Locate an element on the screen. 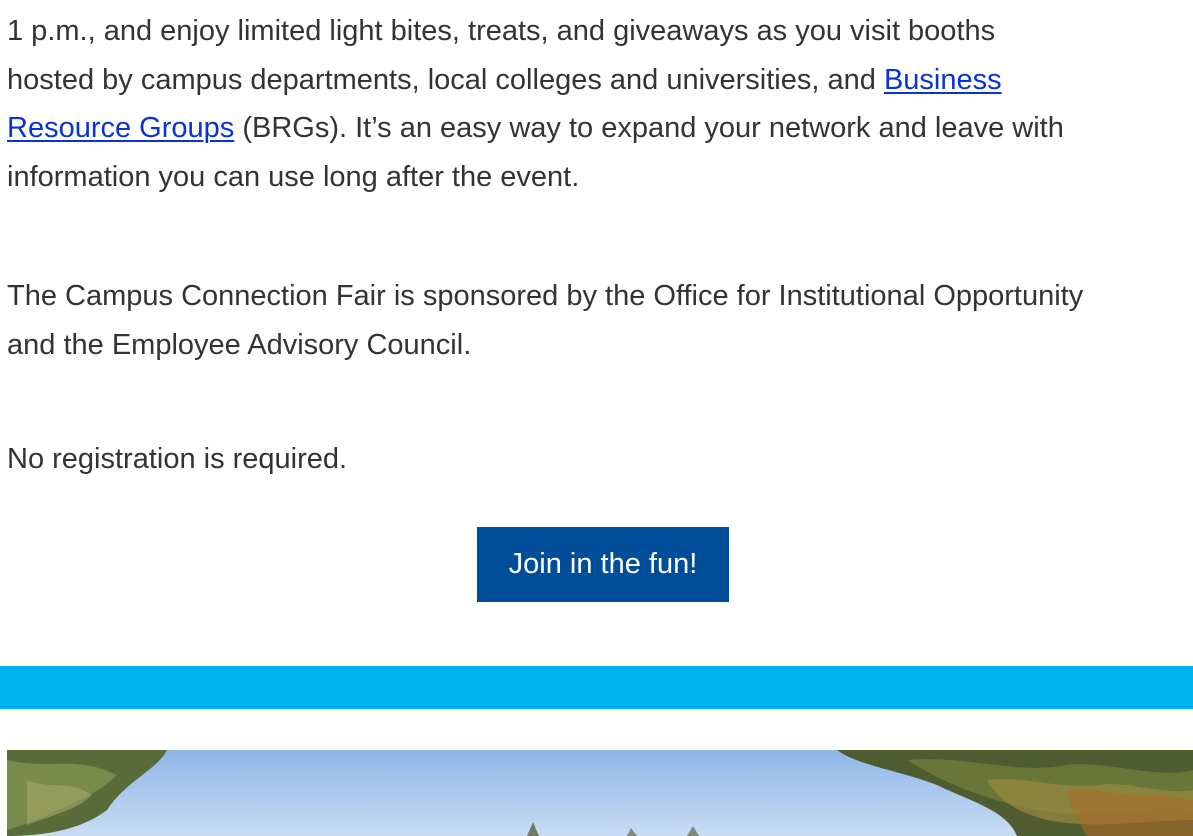  sponsor-line-2: and the Employee Advisory Council. is located at coordinates (239, 344).